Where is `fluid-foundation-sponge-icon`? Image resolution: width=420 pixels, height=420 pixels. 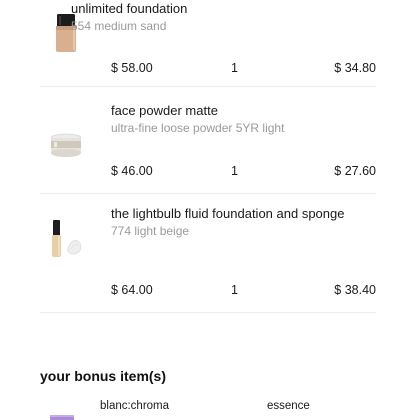 fluid-foundation-sponge-icon is located at coordinates (66, 242).